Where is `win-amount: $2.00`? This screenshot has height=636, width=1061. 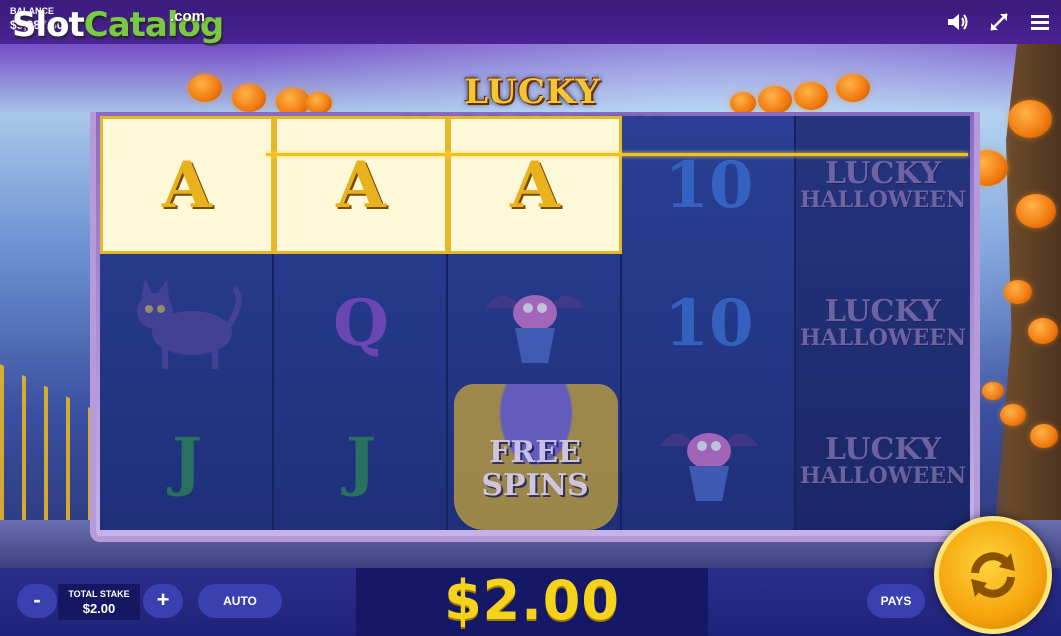
win-amount: $2.00 is located at coordinates (532, 600).